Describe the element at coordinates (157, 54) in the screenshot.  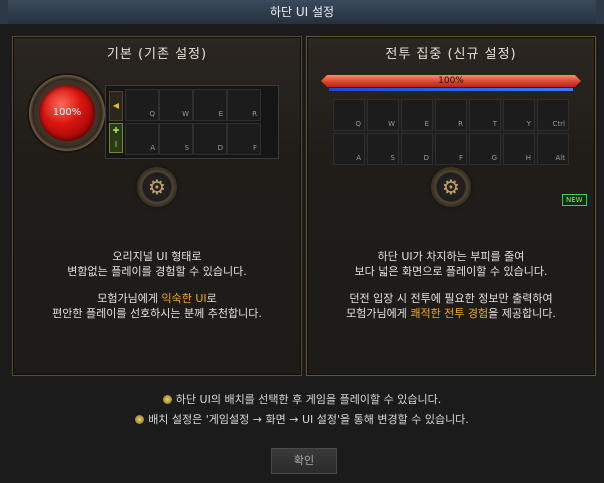
I see `basic-panel-title: 기본 (기존 설정)` at that location.